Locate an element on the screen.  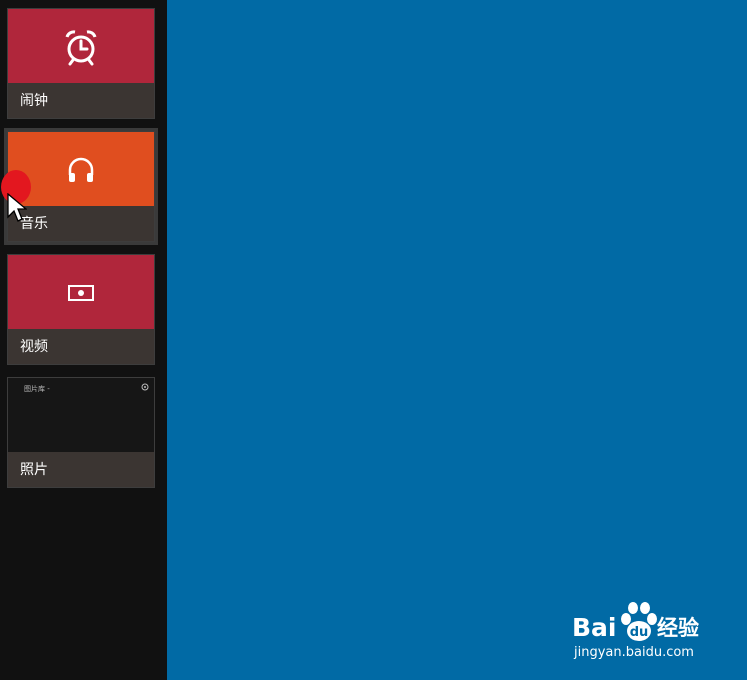
tile-photos-face: 图片库 - is located at coordinates (81, 416).